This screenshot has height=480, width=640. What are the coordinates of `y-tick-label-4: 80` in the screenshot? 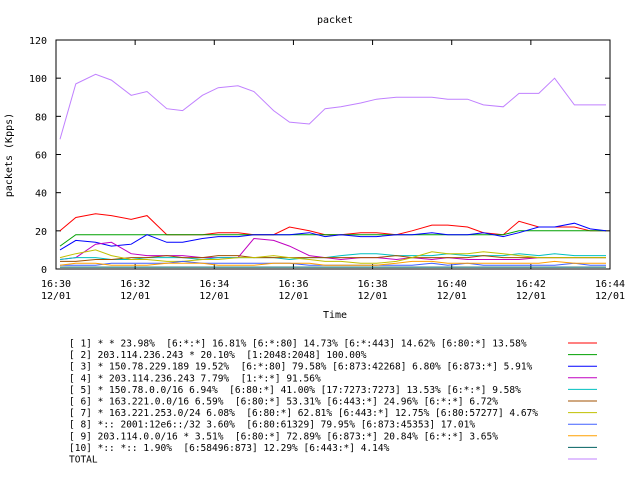 It's located at (41, 117).